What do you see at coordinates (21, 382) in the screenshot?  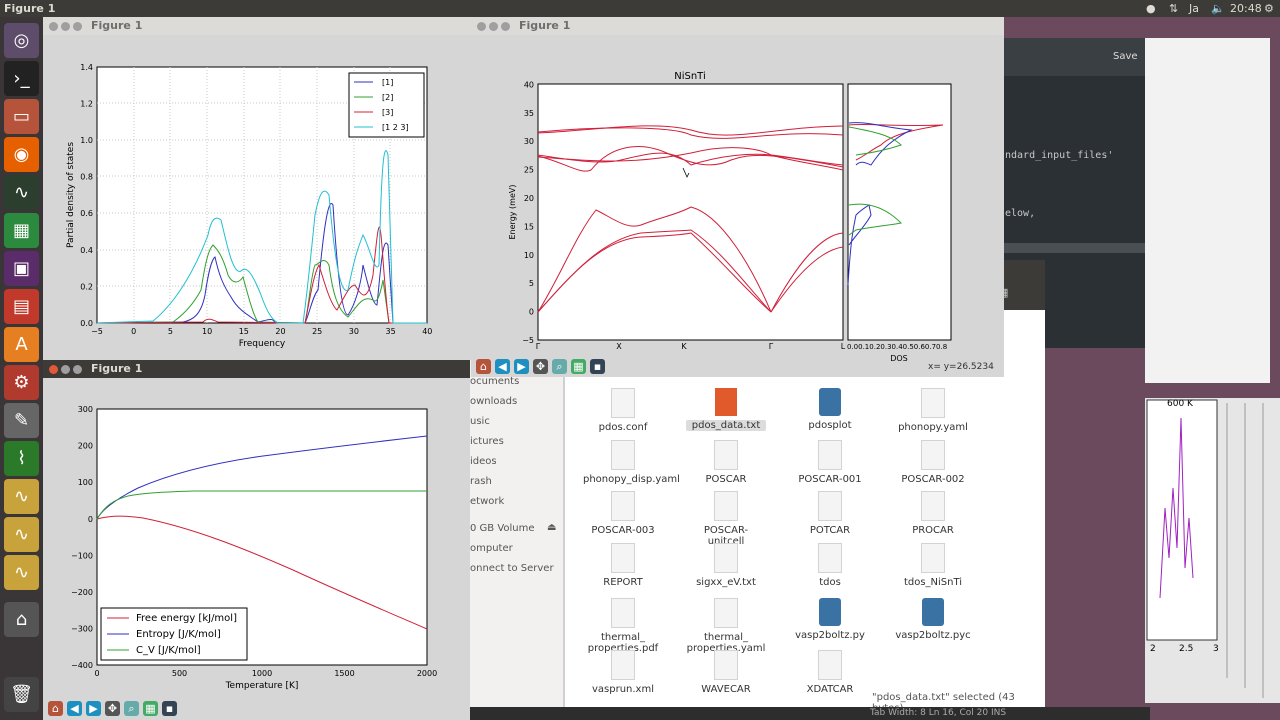 I see `system-settings-icon: ⚙` at bounding box center [21, 382].